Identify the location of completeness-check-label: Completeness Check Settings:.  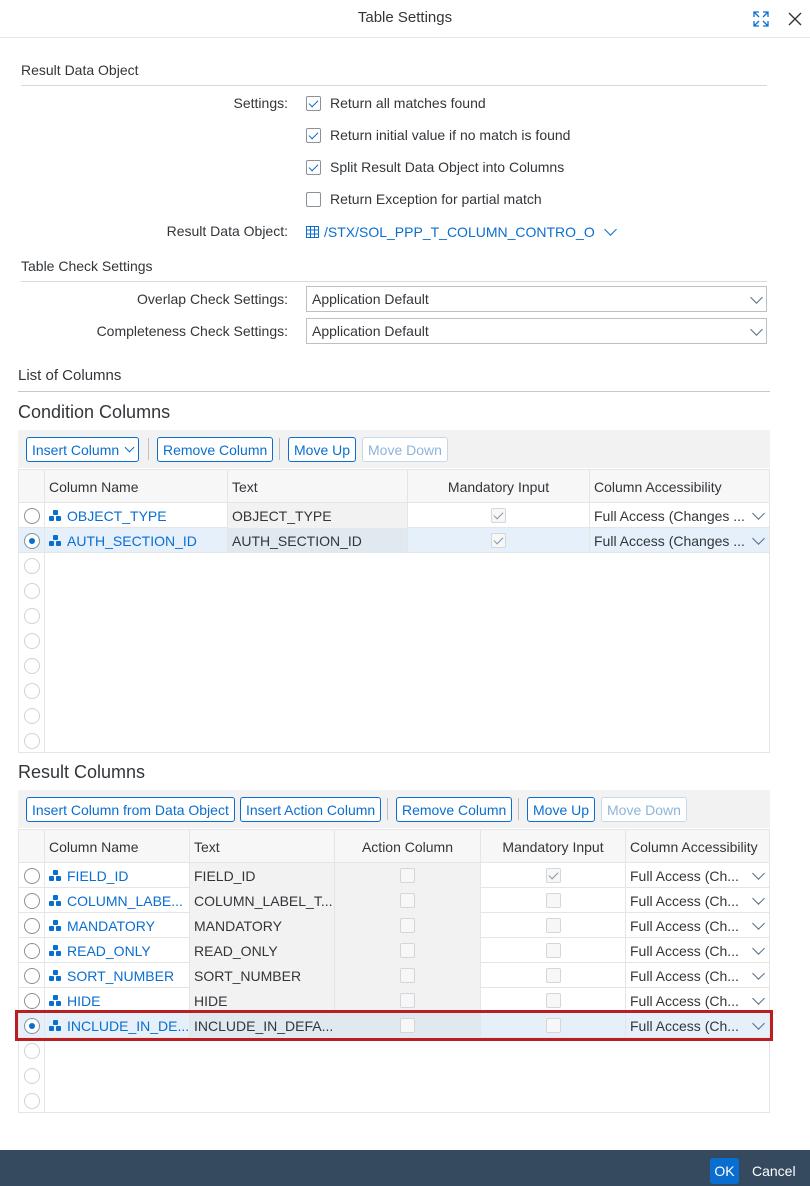
(192, 331).